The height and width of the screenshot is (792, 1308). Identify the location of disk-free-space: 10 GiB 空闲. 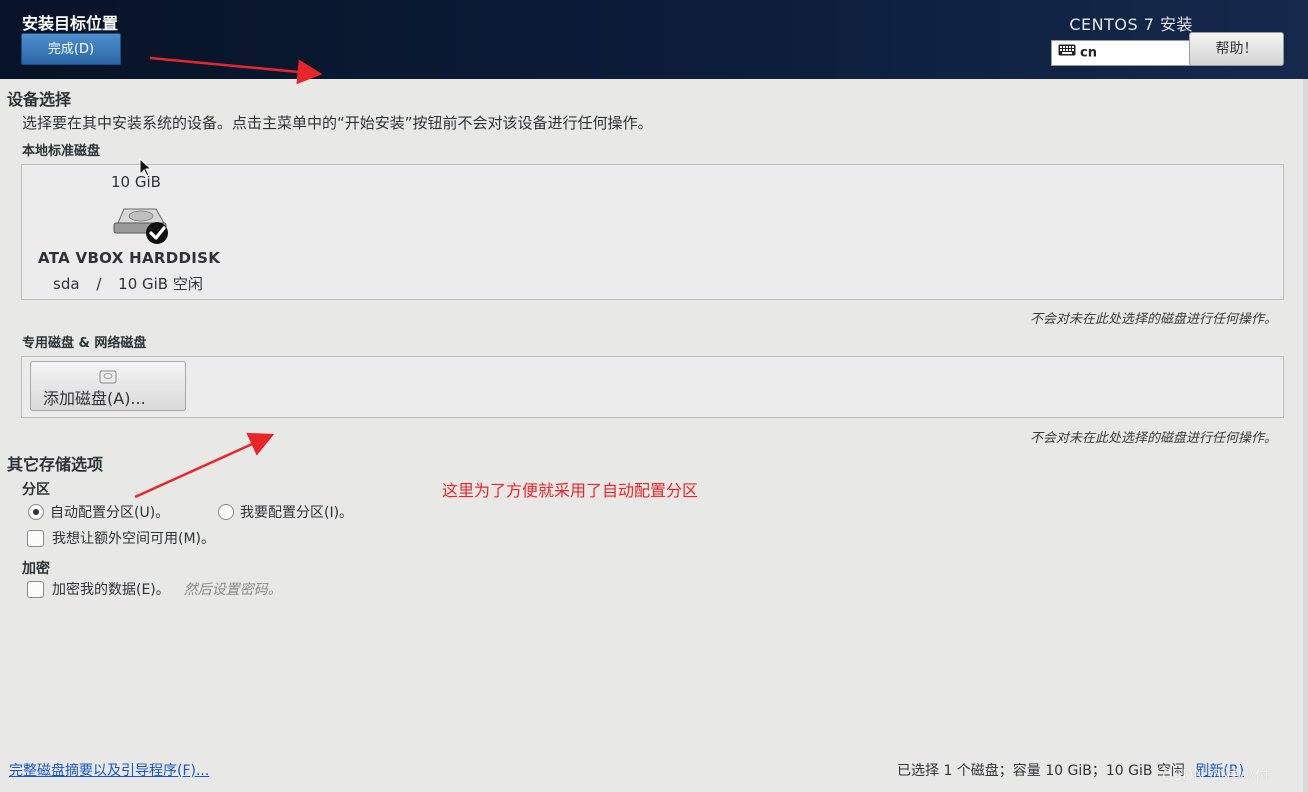
(160, 284).